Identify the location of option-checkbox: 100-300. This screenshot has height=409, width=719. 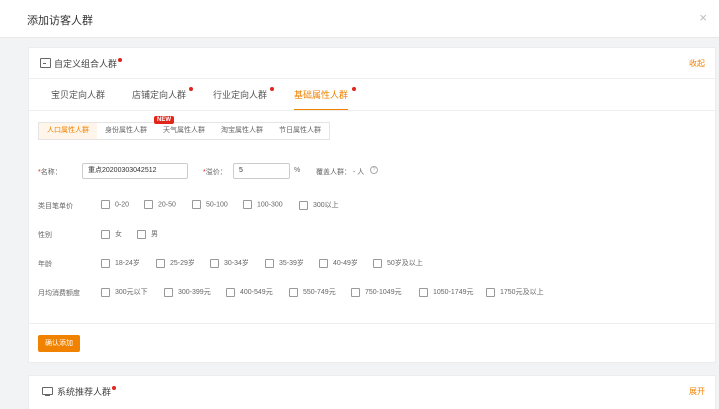
(263, 204).